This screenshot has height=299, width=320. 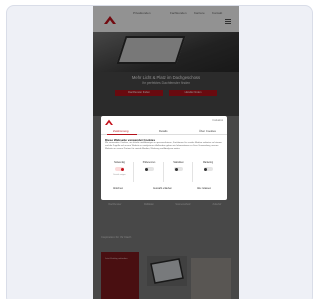 What do you see at coordinates (164, 192) in the screenshot?
I see `consent-actions: Ablehnen Auswahl erlauben Alle zulassen` at bounding box center [164, 192].